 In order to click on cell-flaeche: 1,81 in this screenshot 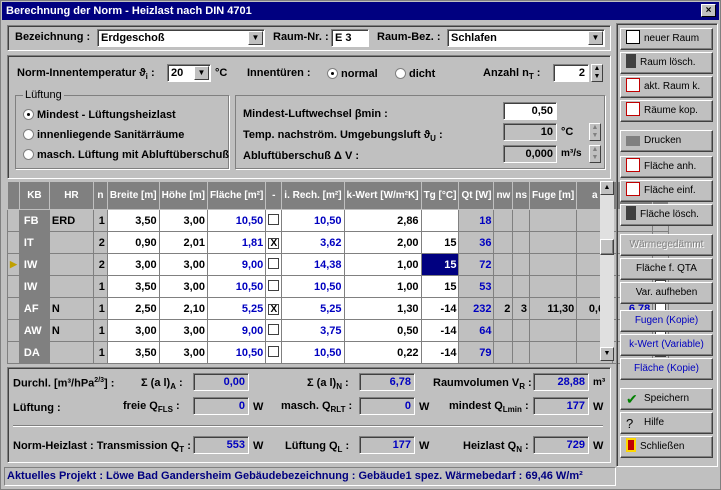, I will do `click(236, 242)`.